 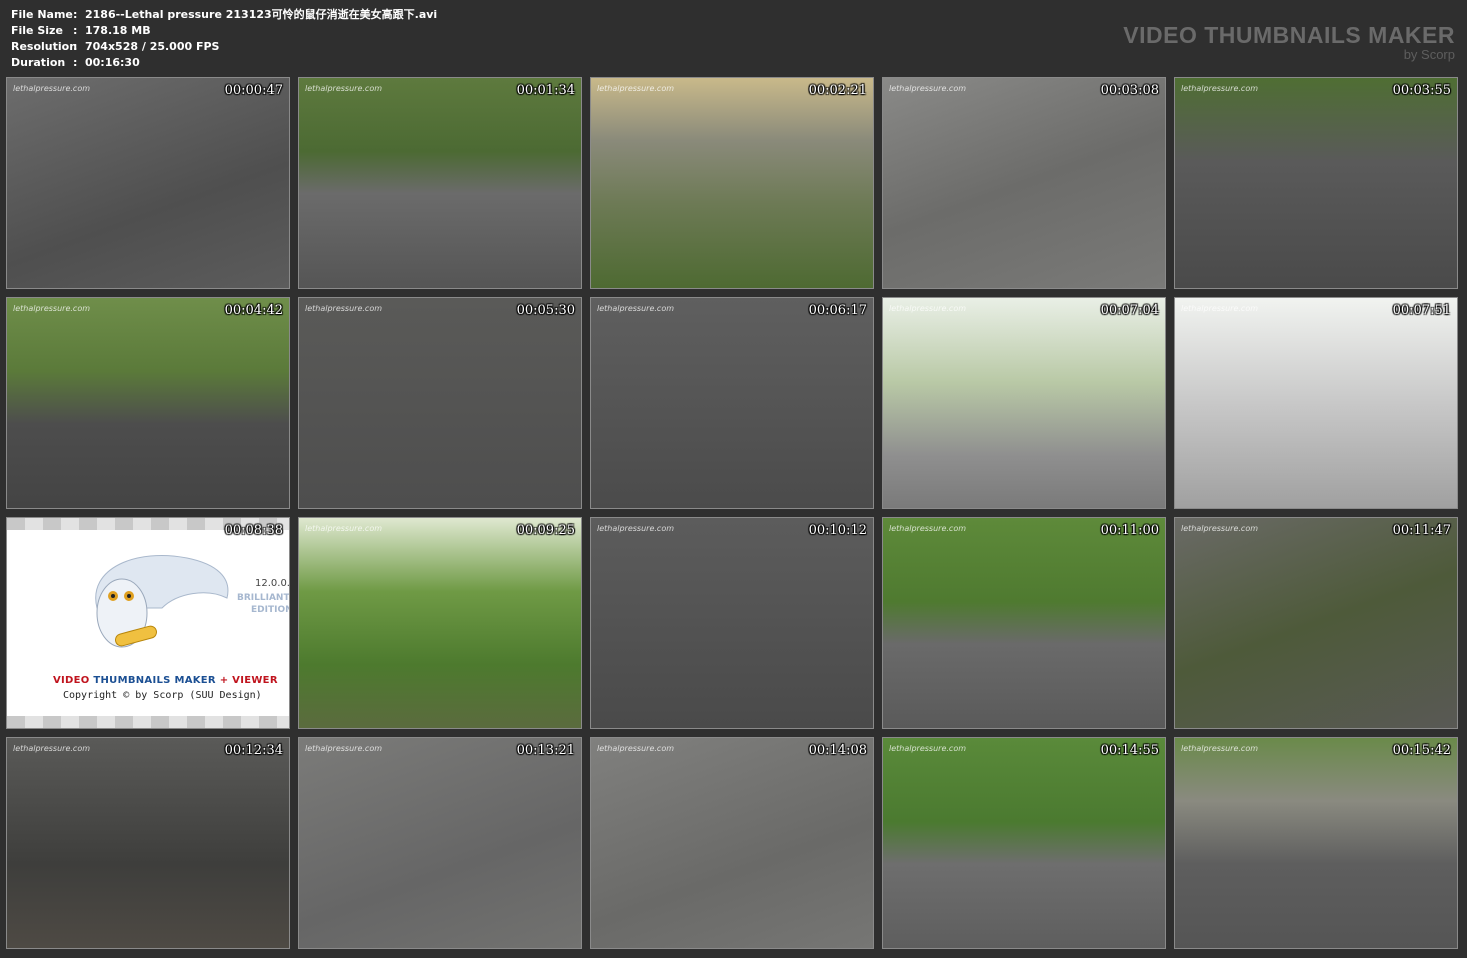 I want to click on thumbnail-frame: lethalpressure.com 00:04:42, so click(x=148, y=403).